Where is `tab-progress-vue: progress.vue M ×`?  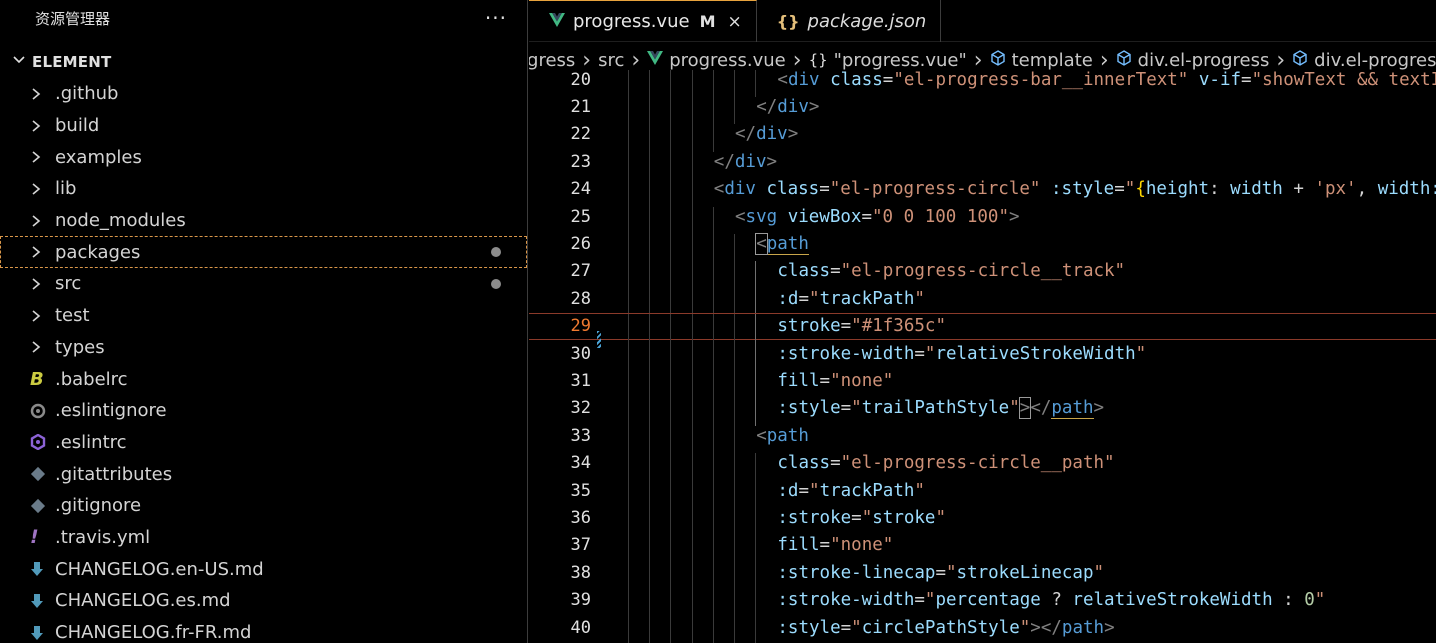 tab-progress-vue: progress.vue M × is located at coordinates (643, 21).